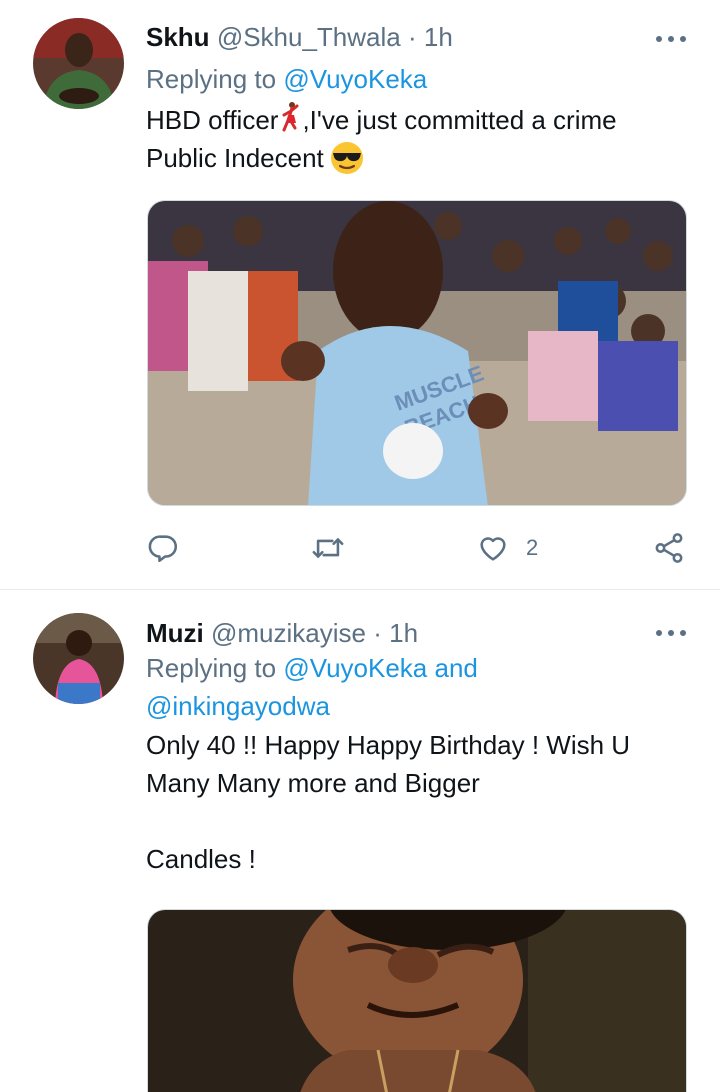 The height and width of the screenshot is (1092, 720). I want to click on heart-icon, so click(493, 549).